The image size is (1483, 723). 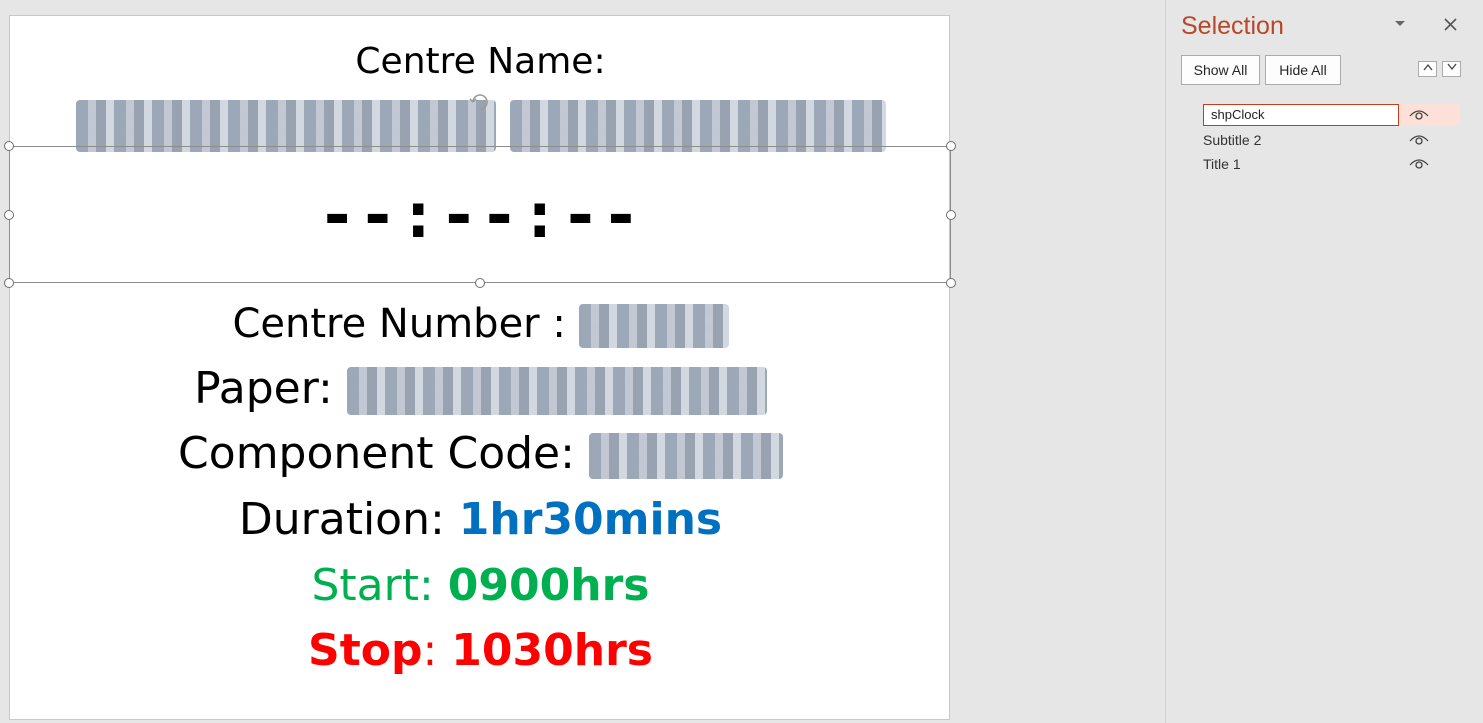 I want to click on selection-item-shpclock: shpClock, so click(x=1331, y=115).